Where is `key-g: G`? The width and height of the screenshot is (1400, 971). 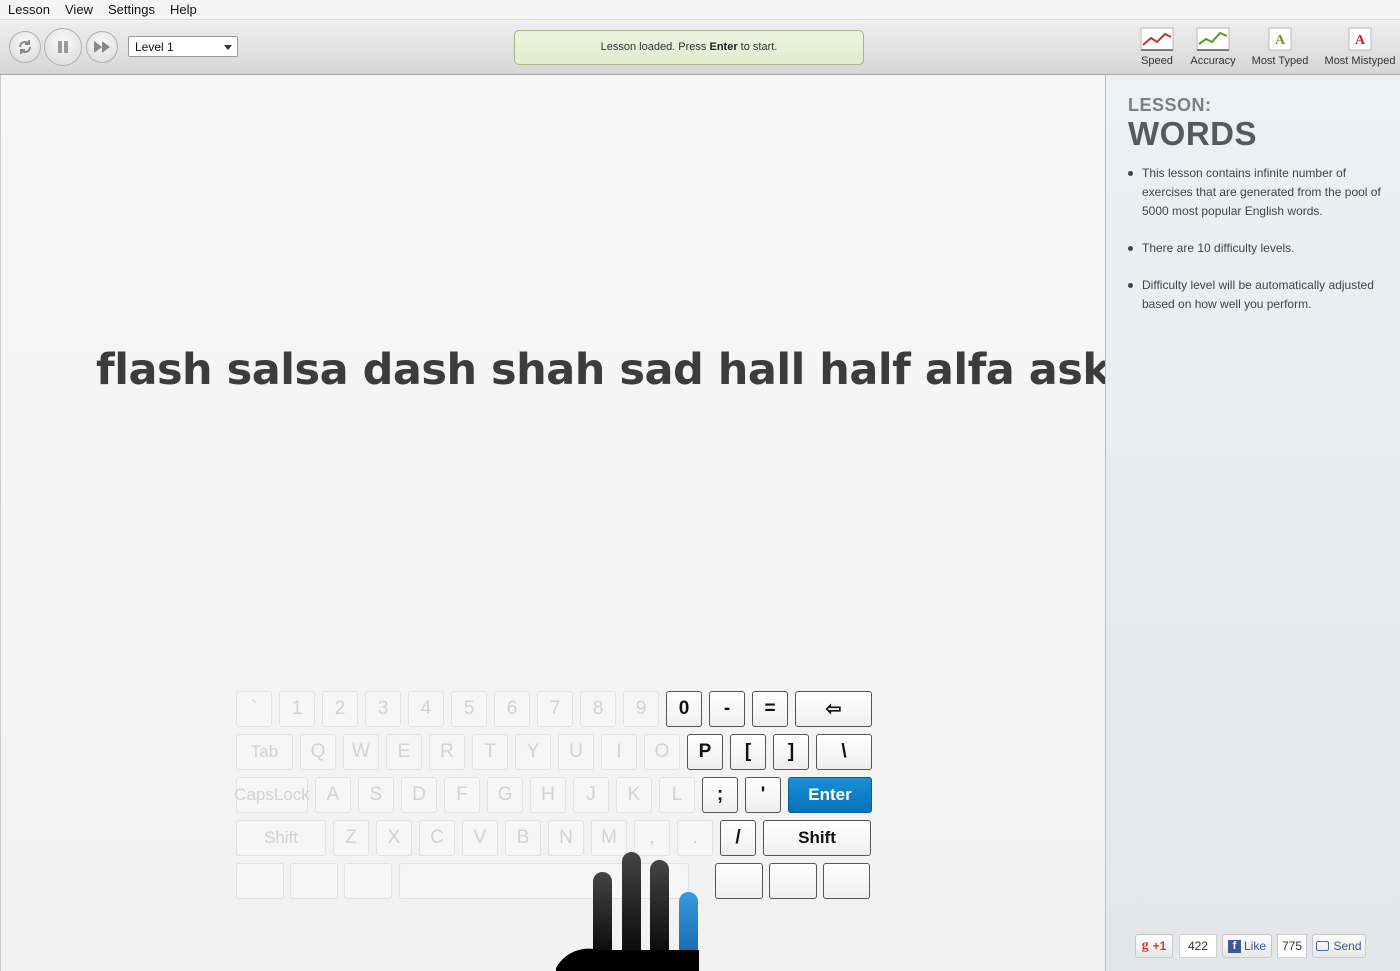 key-g: G is located at coordinates (505, 795).